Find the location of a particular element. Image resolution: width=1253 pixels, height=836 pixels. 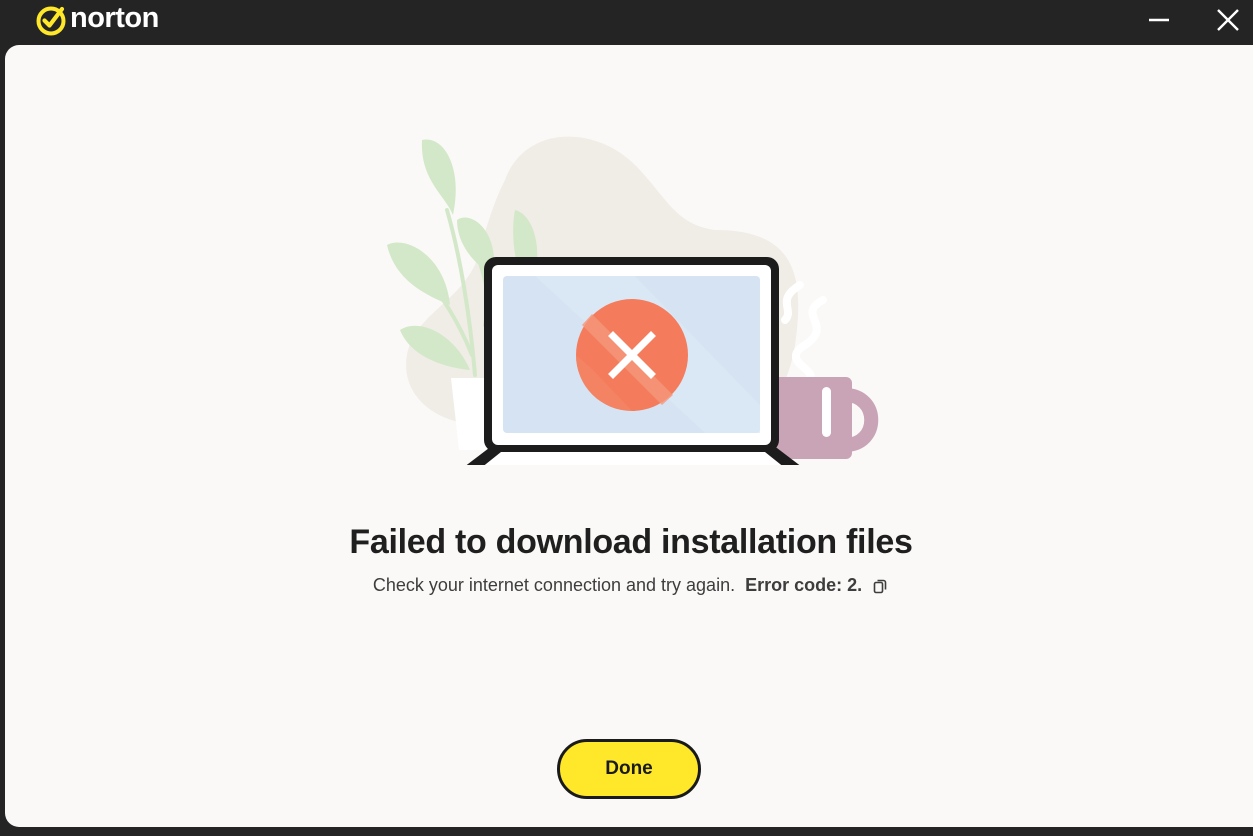

norton-logo: norton is located at coordinates (97, 19).